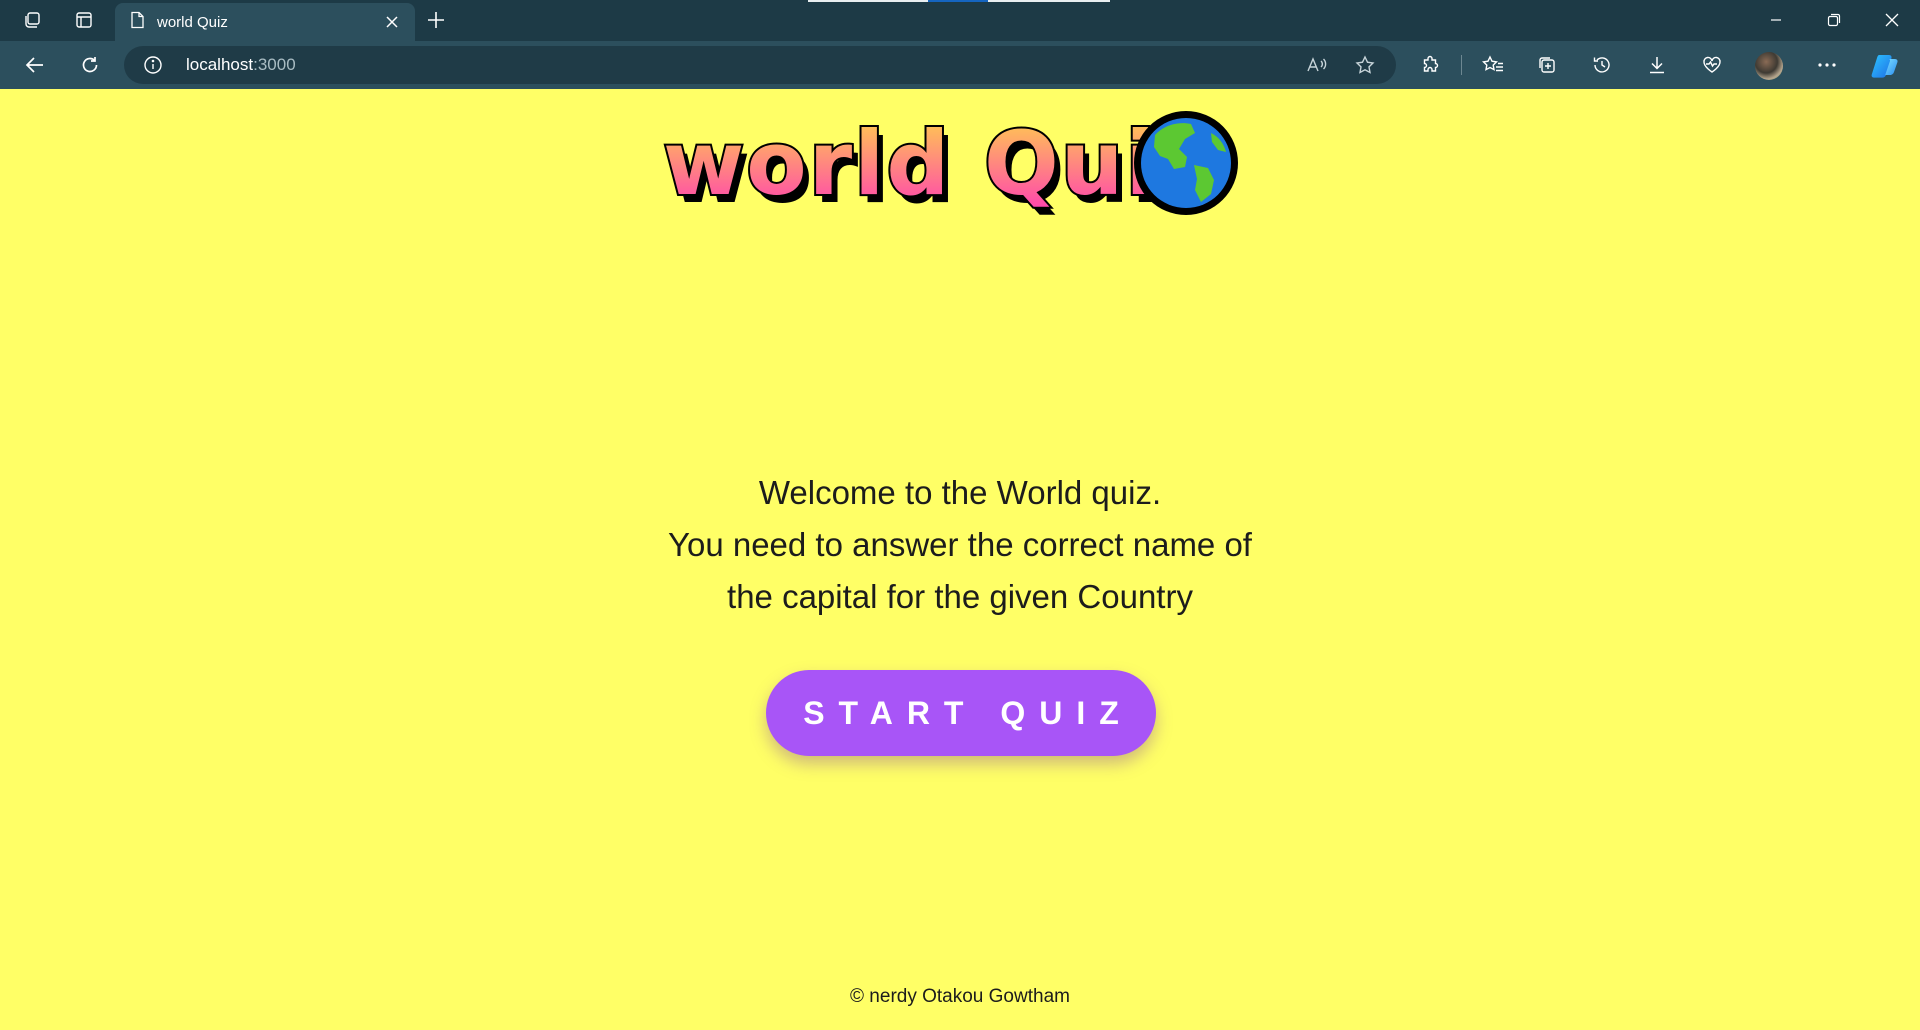 This screenshot has height=1030, width=1920. I want to click on minimize-icon, so click(1776, 20).